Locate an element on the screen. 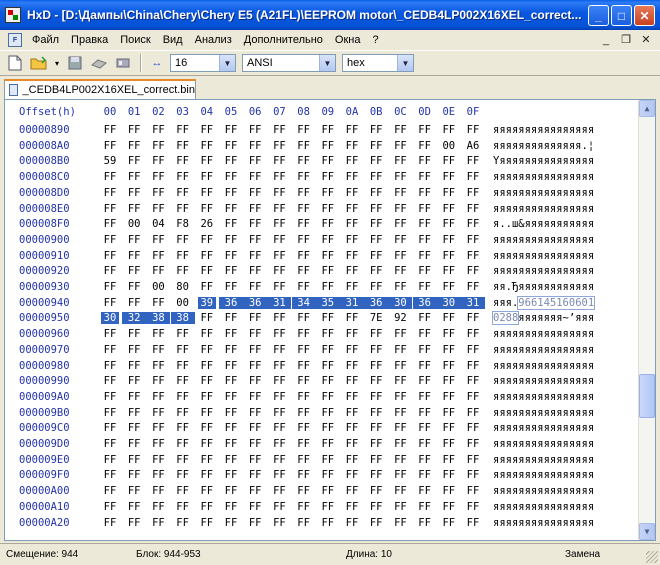 This screenshot has width=660, height=565. mdi-restore-button: ❐ is located at coordinates (626, 40).